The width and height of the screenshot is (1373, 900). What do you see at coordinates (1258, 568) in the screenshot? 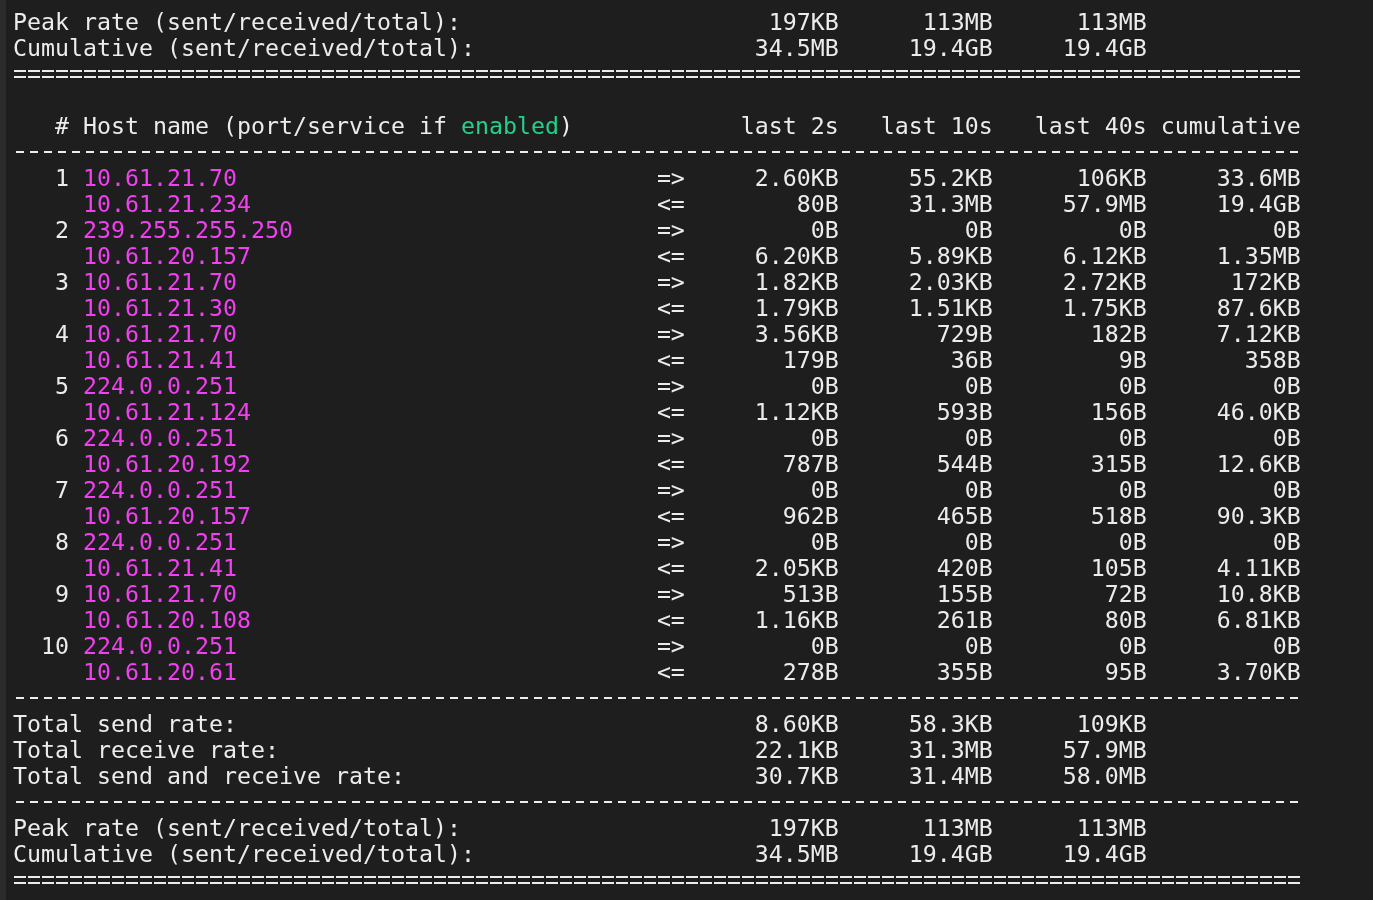
I see `rate-value: 4.11KB` at bounding box center [1258, 568].